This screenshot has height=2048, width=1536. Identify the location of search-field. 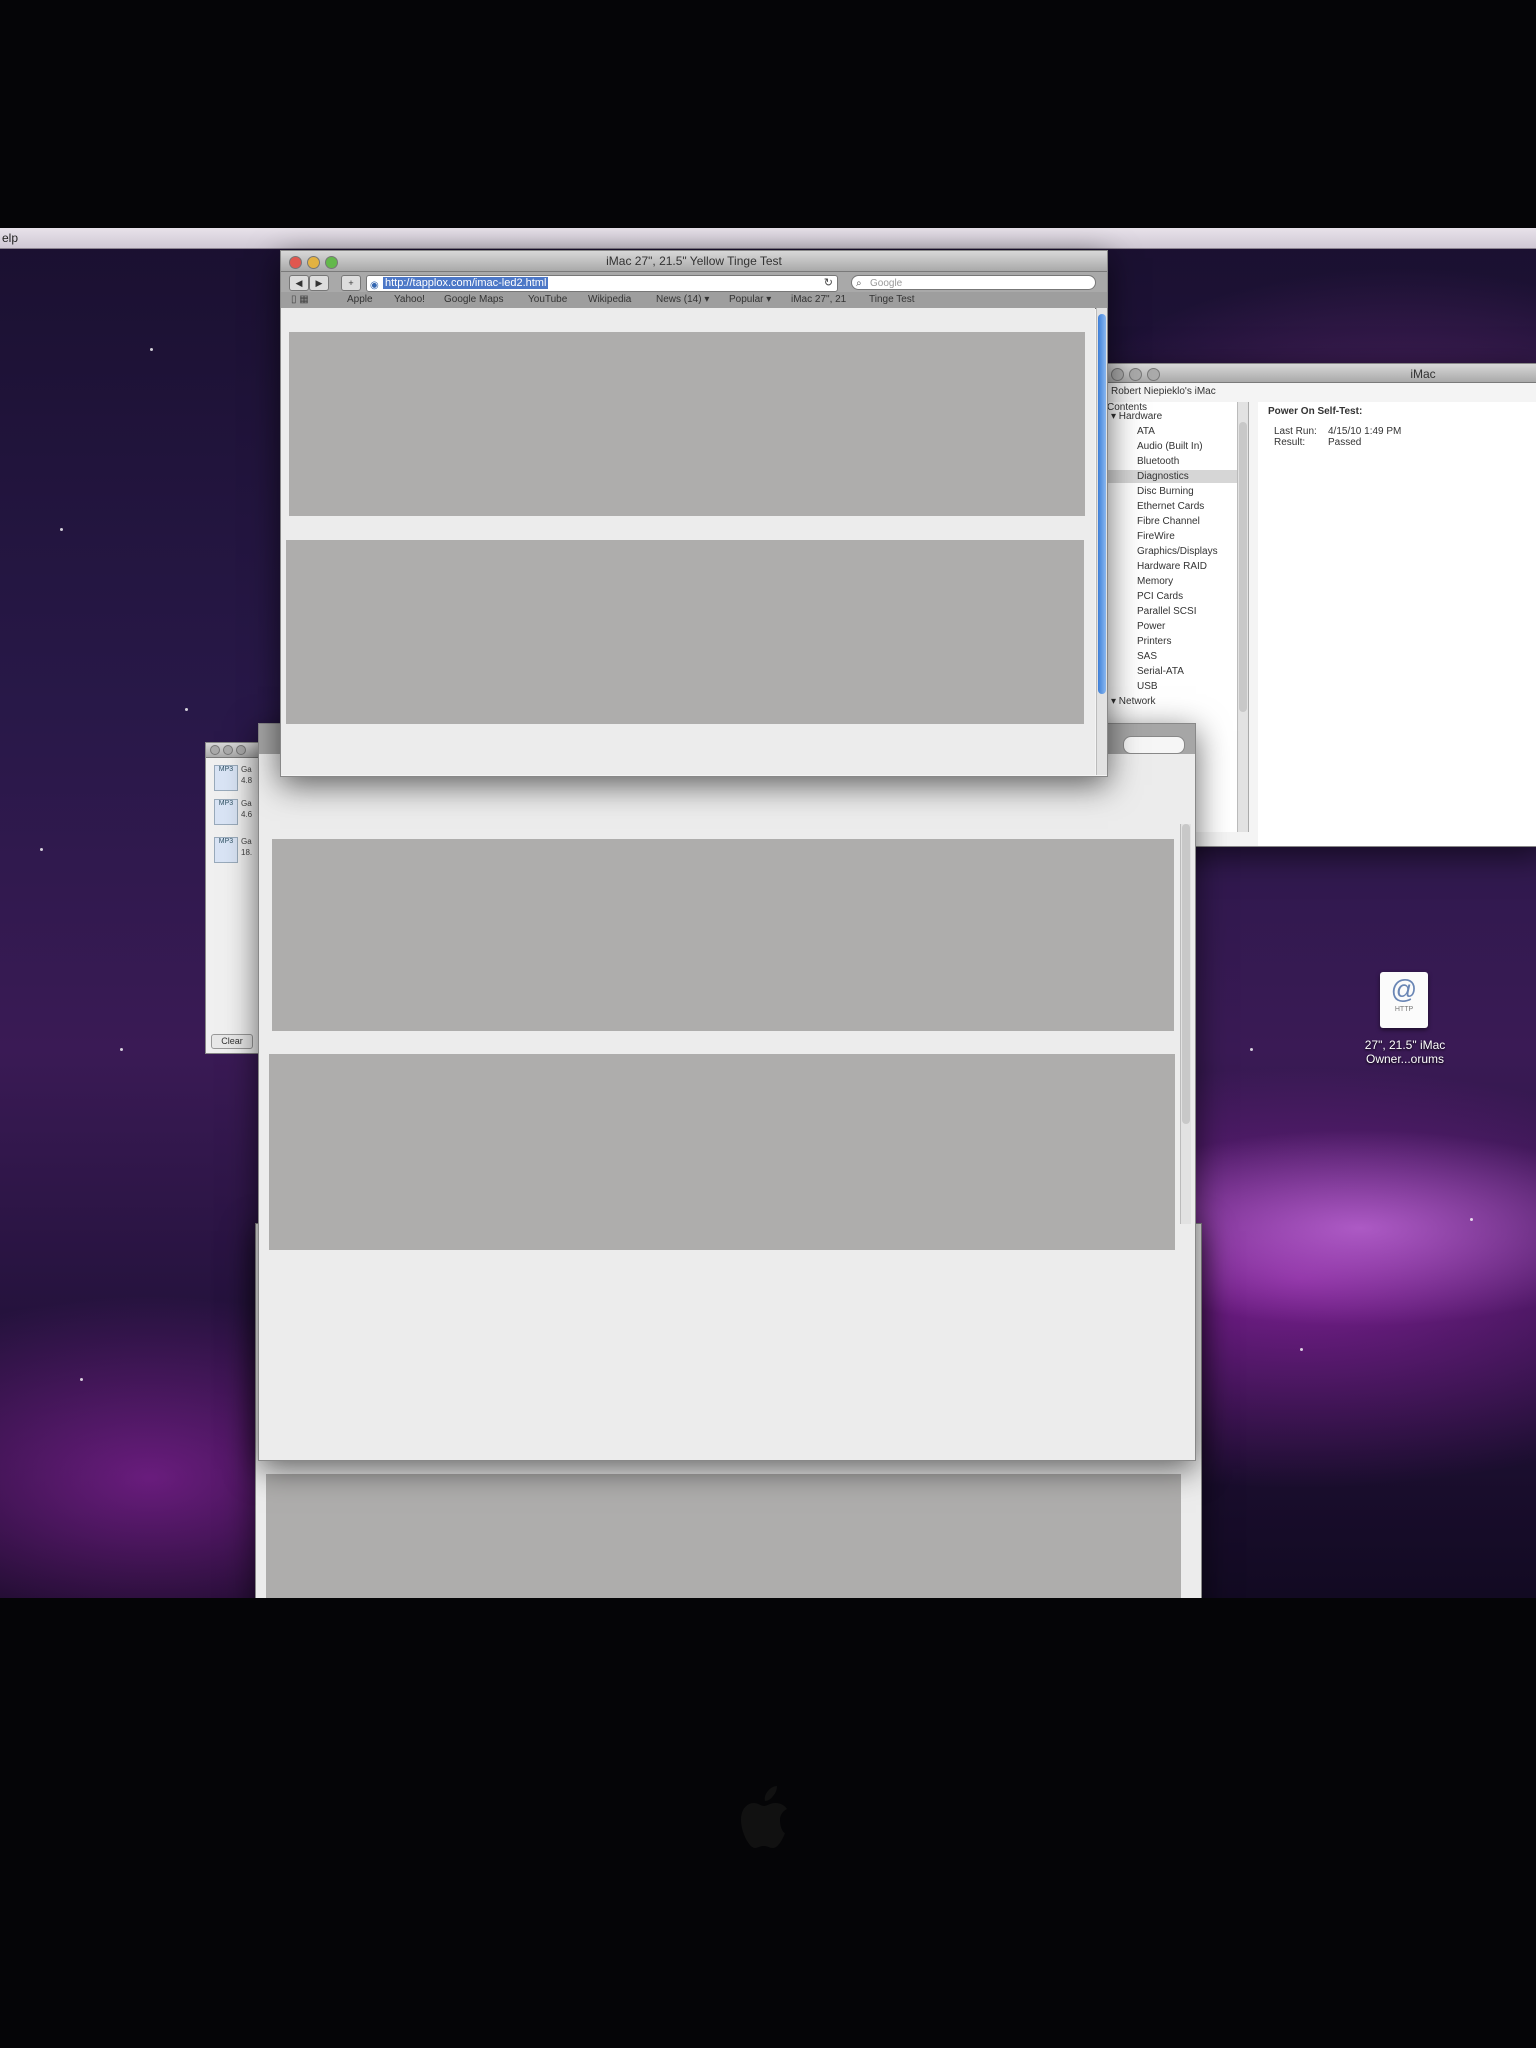
(1154, 745).